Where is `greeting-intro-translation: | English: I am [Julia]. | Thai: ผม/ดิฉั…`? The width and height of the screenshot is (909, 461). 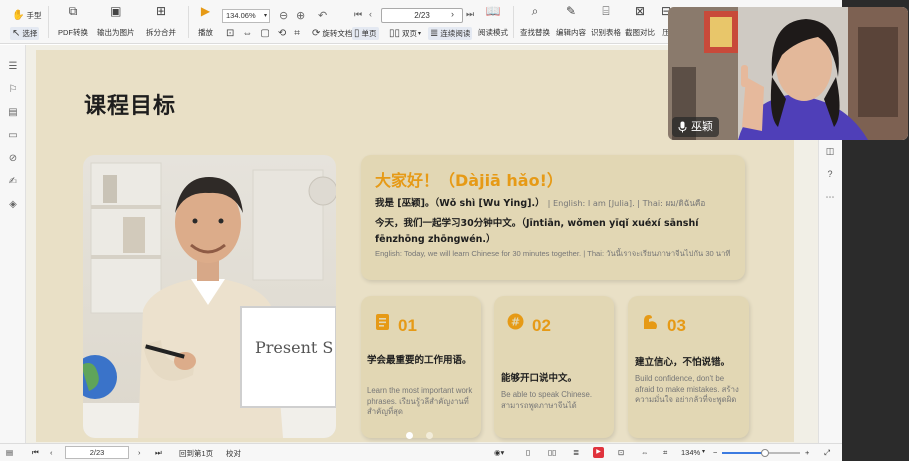 greeting-intro-translation: | English: I am [Julia]. | Thai: ผม/ดิฉั… is located at coordinates (626, 203).